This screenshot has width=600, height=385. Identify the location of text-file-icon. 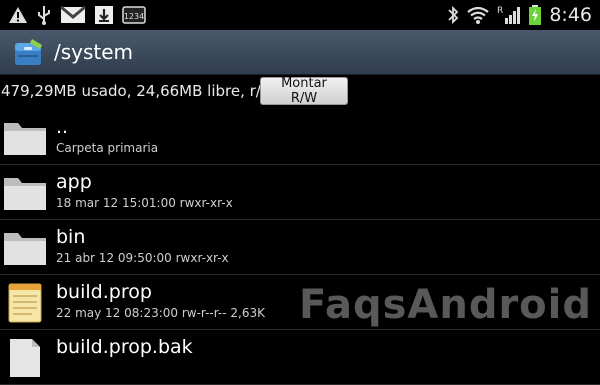
(25, 302).